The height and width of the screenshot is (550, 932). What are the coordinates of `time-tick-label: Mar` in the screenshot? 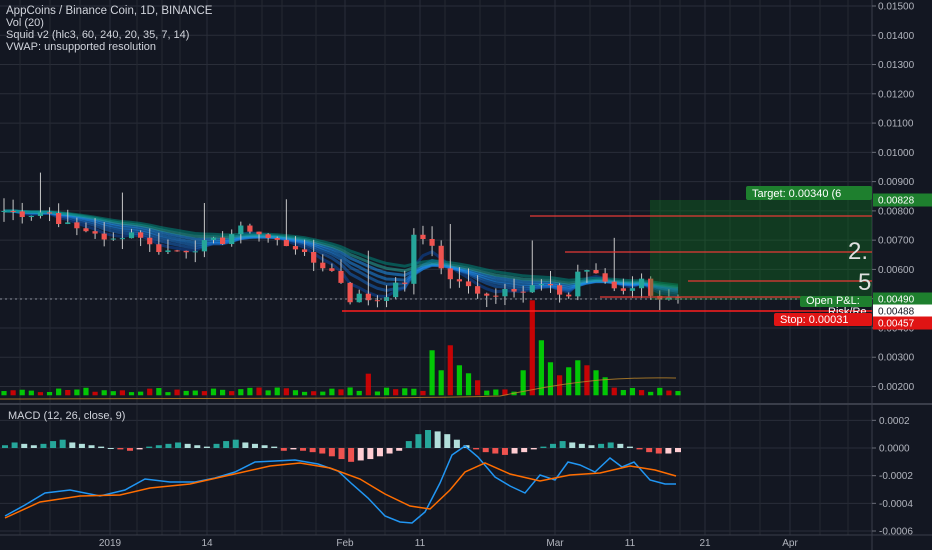 It's located at (555, 543).